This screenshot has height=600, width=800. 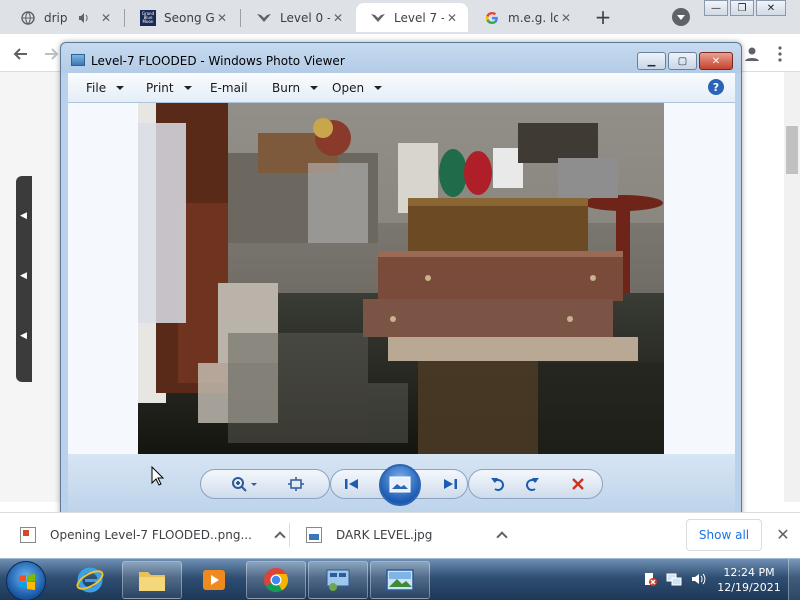 I want to click on rotate-clockwise-button, so click(x=532, y=484).